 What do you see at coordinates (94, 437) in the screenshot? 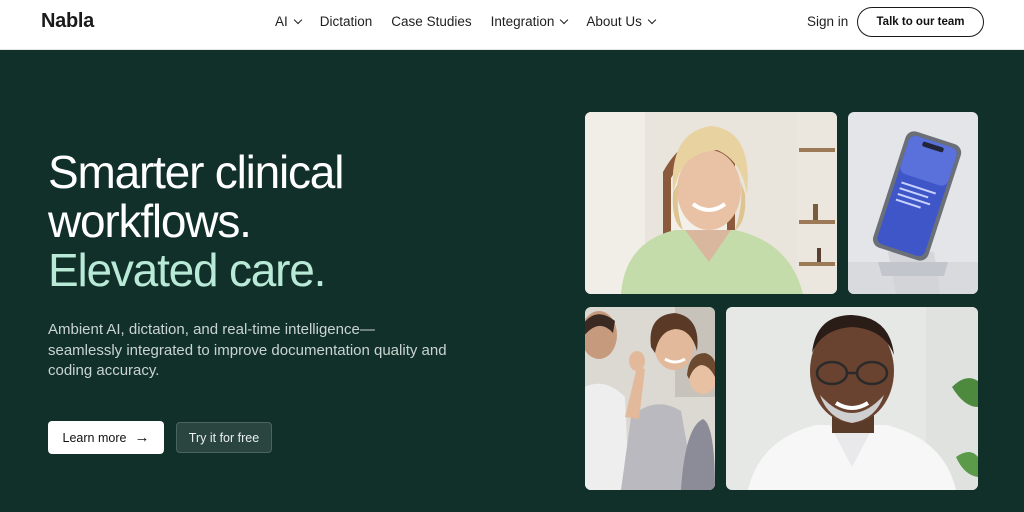
I see `learn-more-label: Learn more` at bounding box center [94, 437].